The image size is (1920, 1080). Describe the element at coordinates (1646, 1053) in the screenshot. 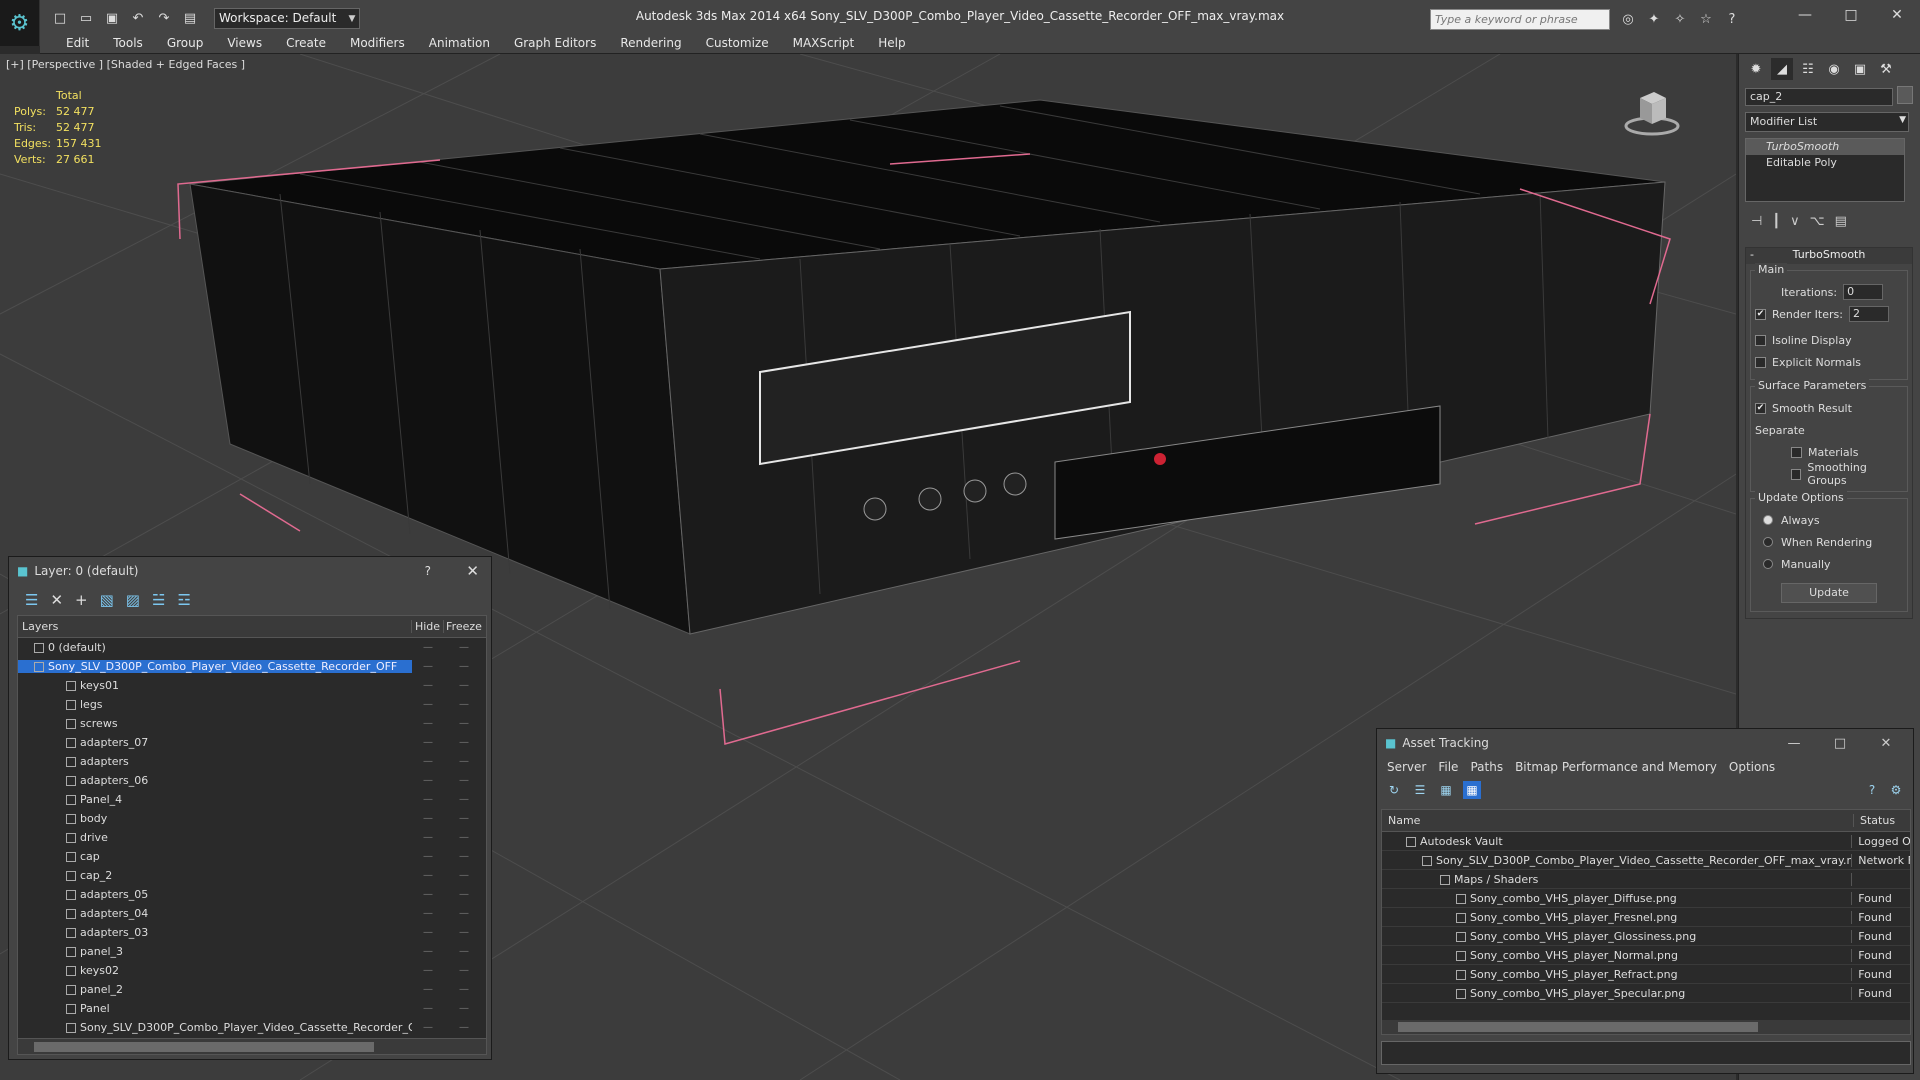

I see `asset-path-field` at that location.